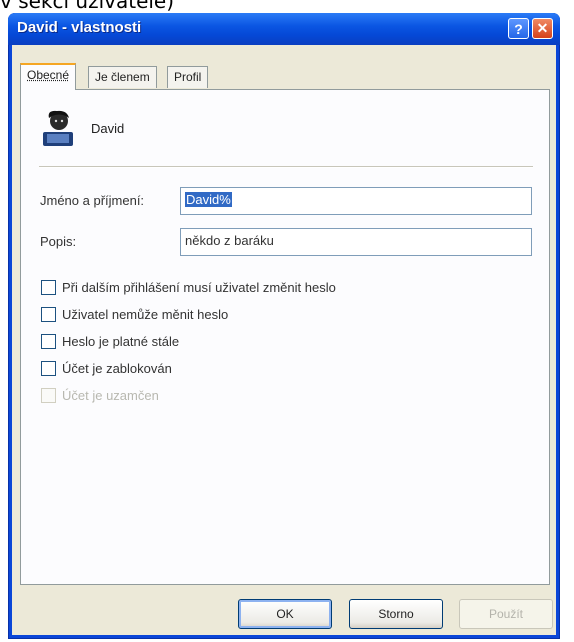 The image size is (574, 642). Describe the element at coordinates (48, 341) in the screenshot. I see `password-never-expires-checkbox` at that location.